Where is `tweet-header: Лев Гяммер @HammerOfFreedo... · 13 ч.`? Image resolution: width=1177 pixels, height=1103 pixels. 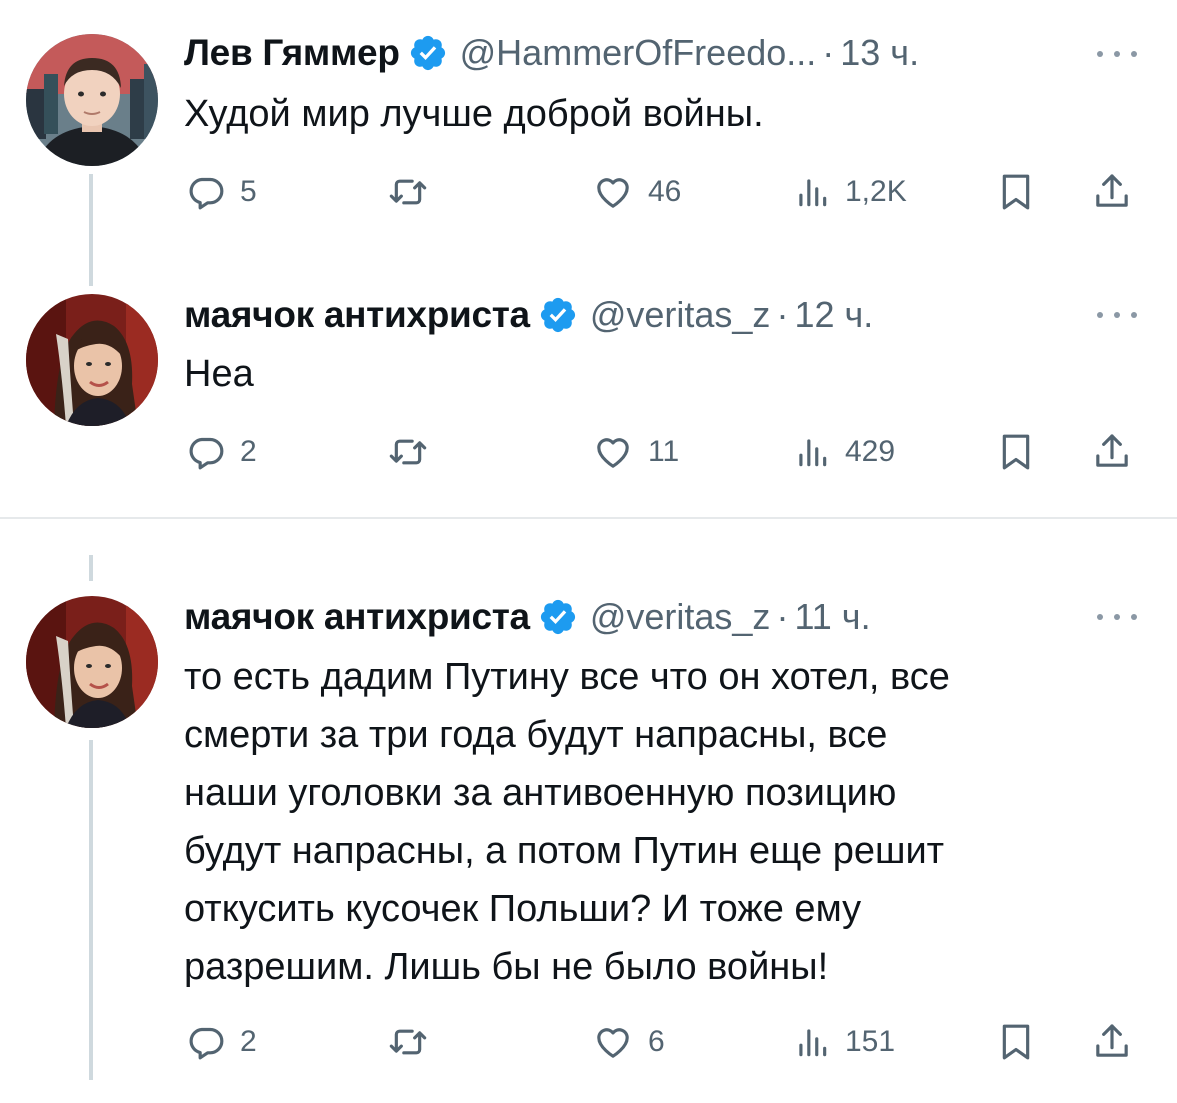
tweet-header: Лев Гяммер @HammerOfFreedo... · 13 ч. is located at coordinates (551, 53).